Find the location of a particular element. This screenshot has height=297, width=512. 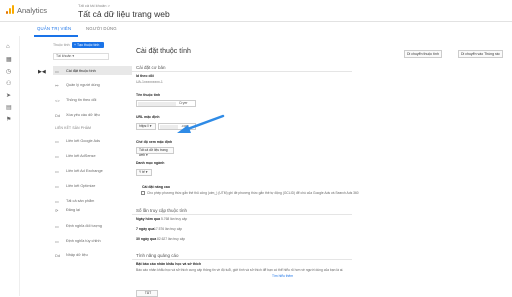

property-heading: Thuộc tính is located at coordinates (61, 45).